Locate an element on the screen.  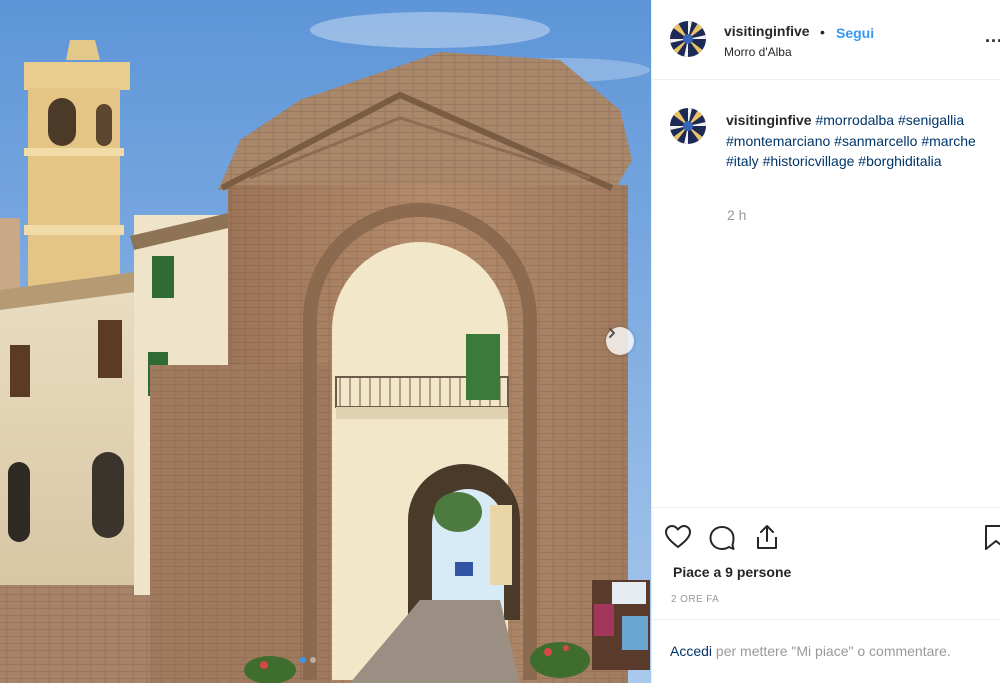
avatar is located at coordinates (688, 39).